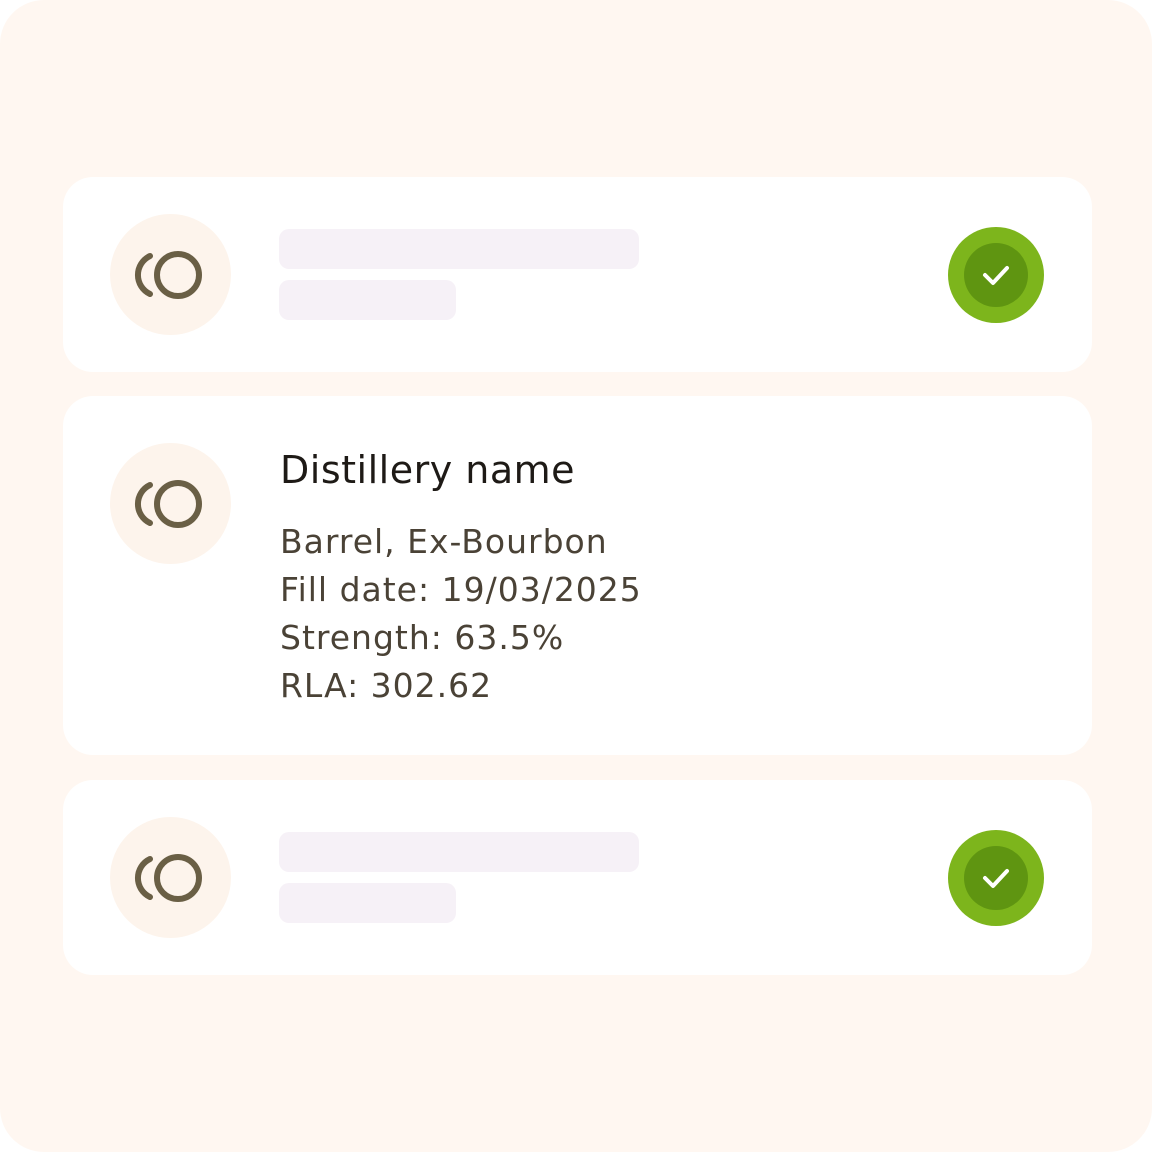 This screenshot has height=1152, width=1152. I want to click on fill-date: Fill date: 19/03/2025, so click(461, 589).